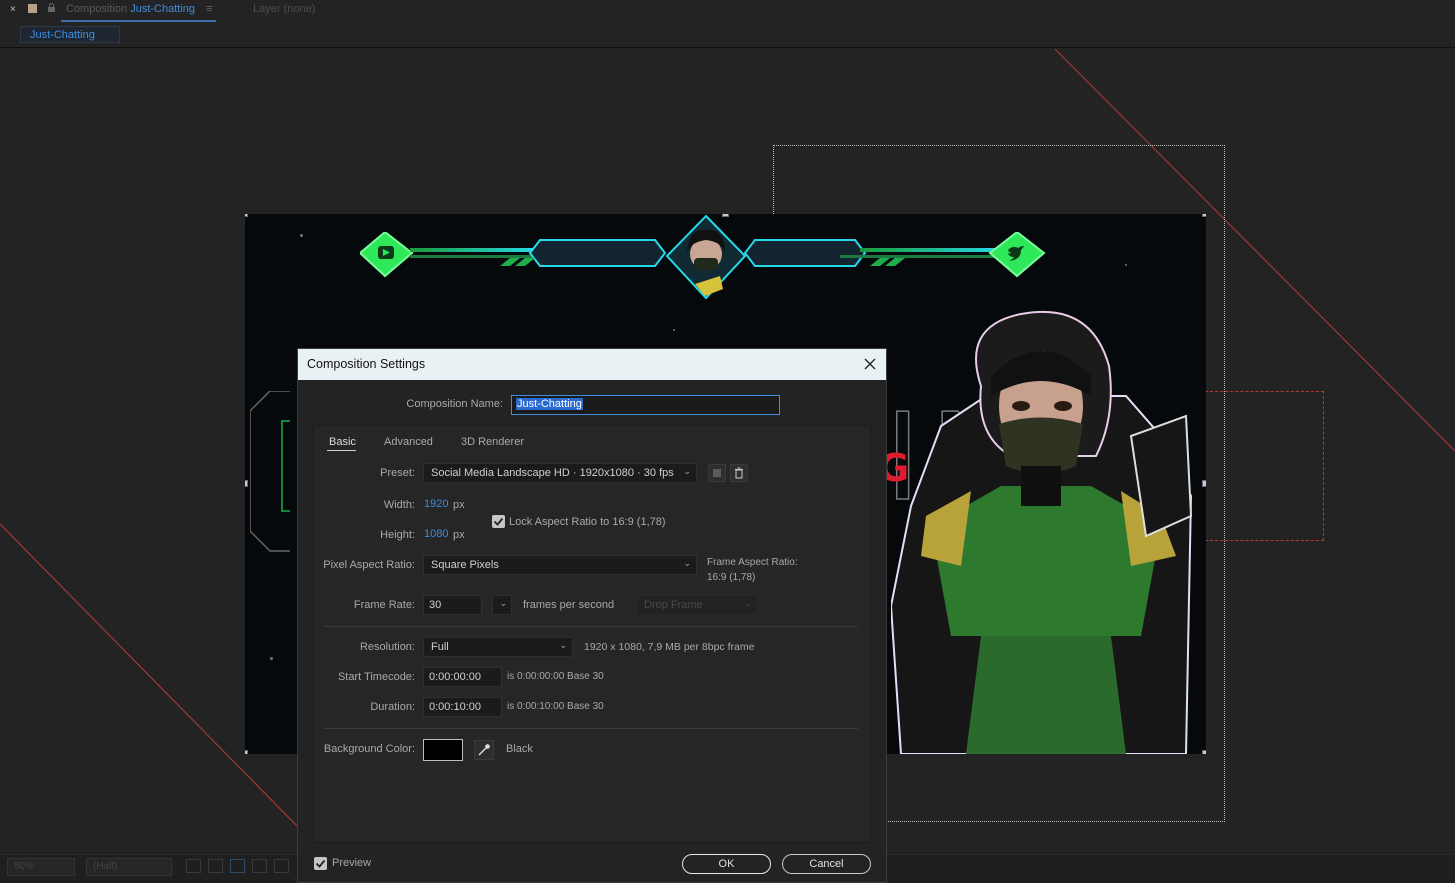 The height and width of the screenshot is (883, 1455). I want to click on character-artwork, so click(1042, 532).